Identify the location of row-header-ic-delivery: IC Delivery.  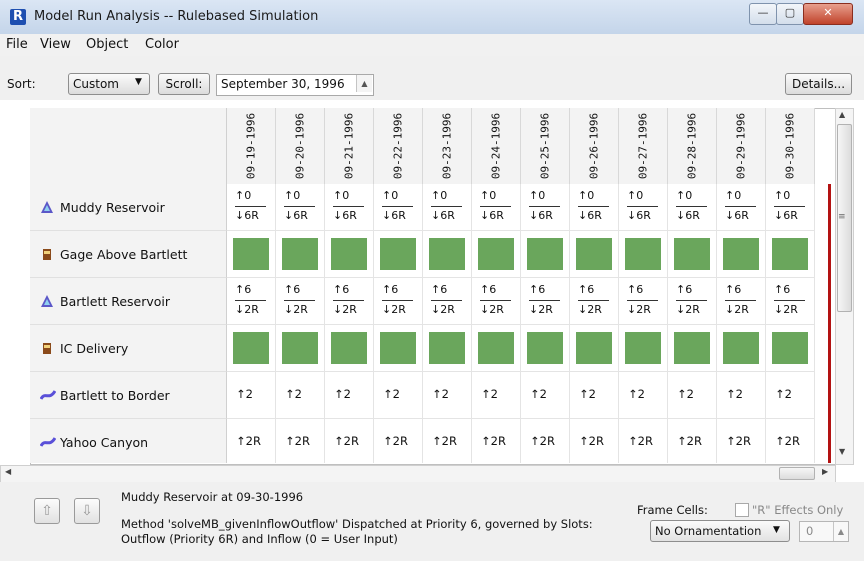
(128, 348).